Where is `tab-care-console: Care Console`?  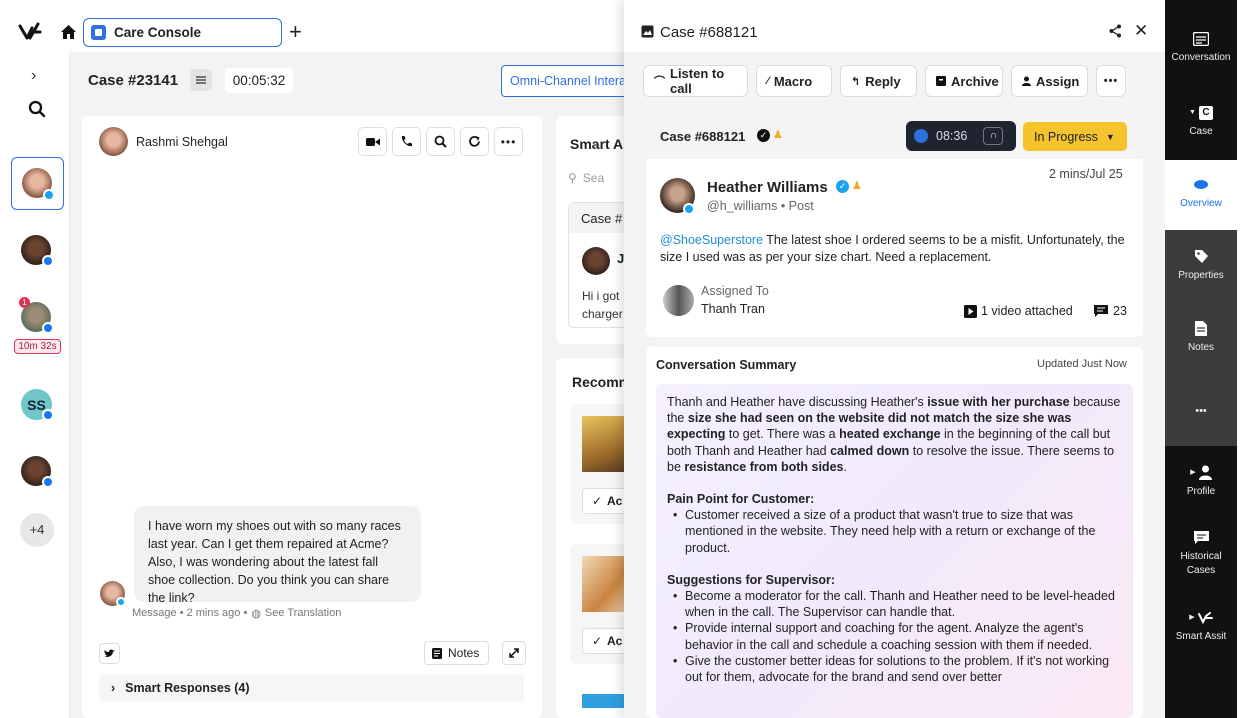 tab-care-console: Care Console is located at coordinates (182, 32).